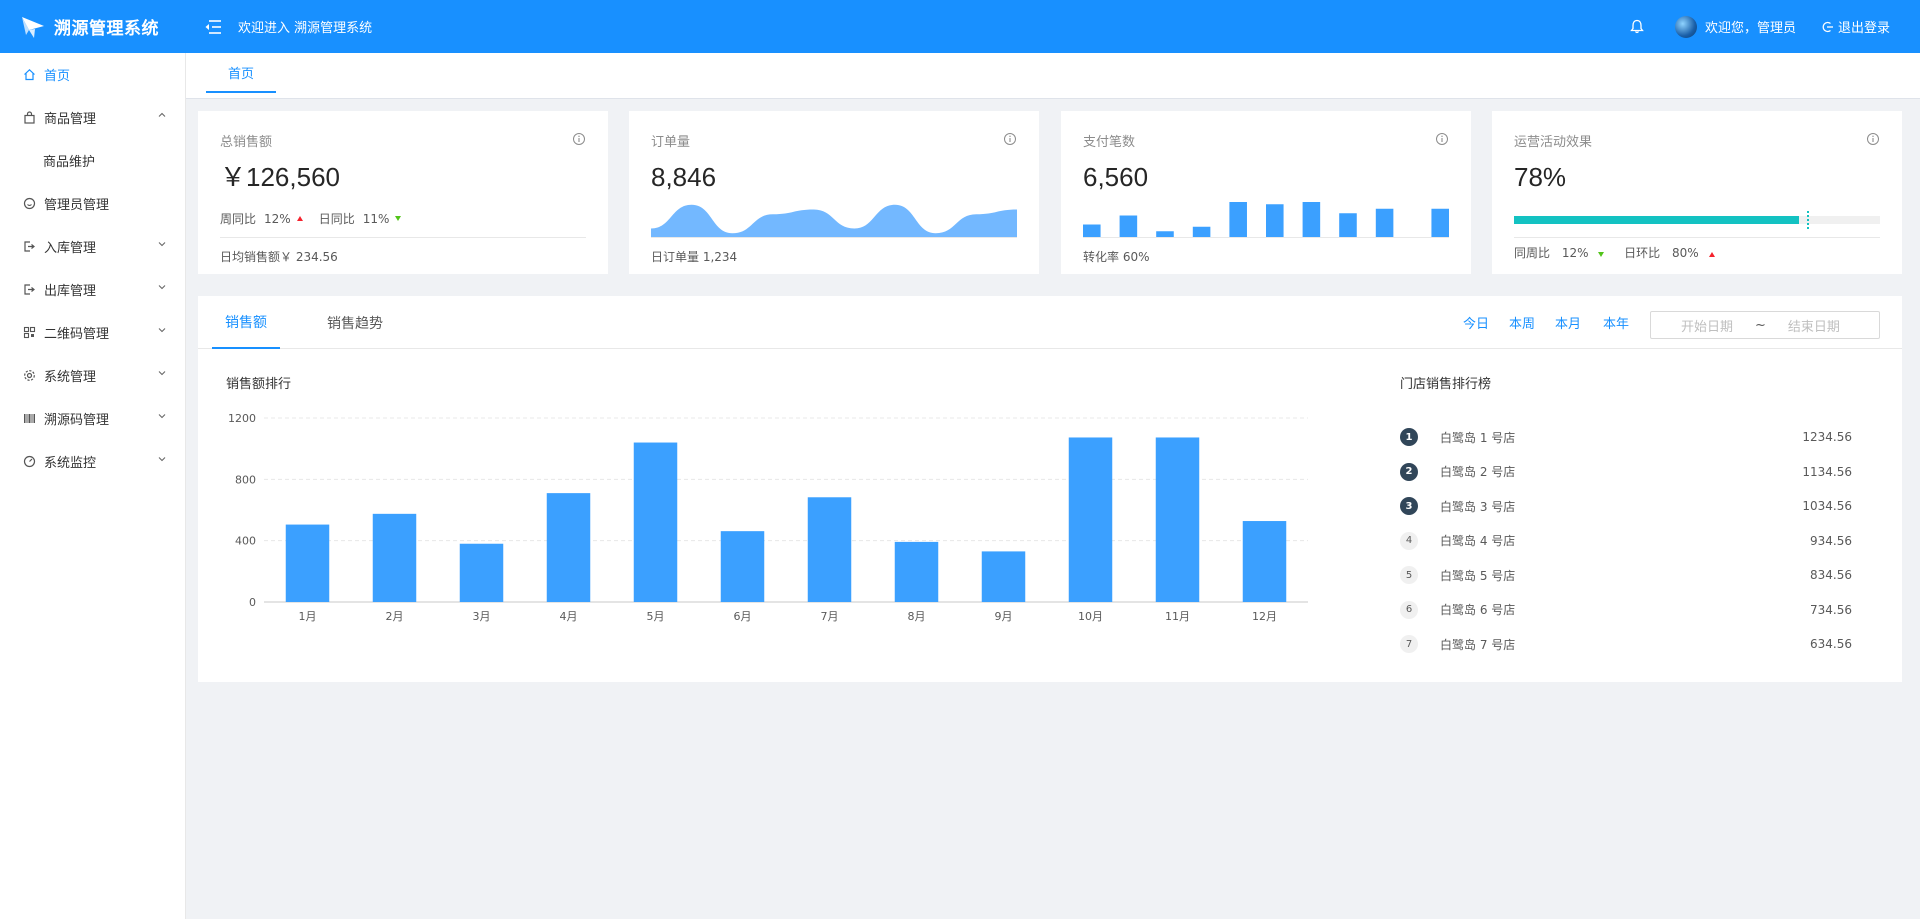  Describe the element at coordinates (1831, 540) in the screenshot. I see `store-sales-value: 934.56` at that location.